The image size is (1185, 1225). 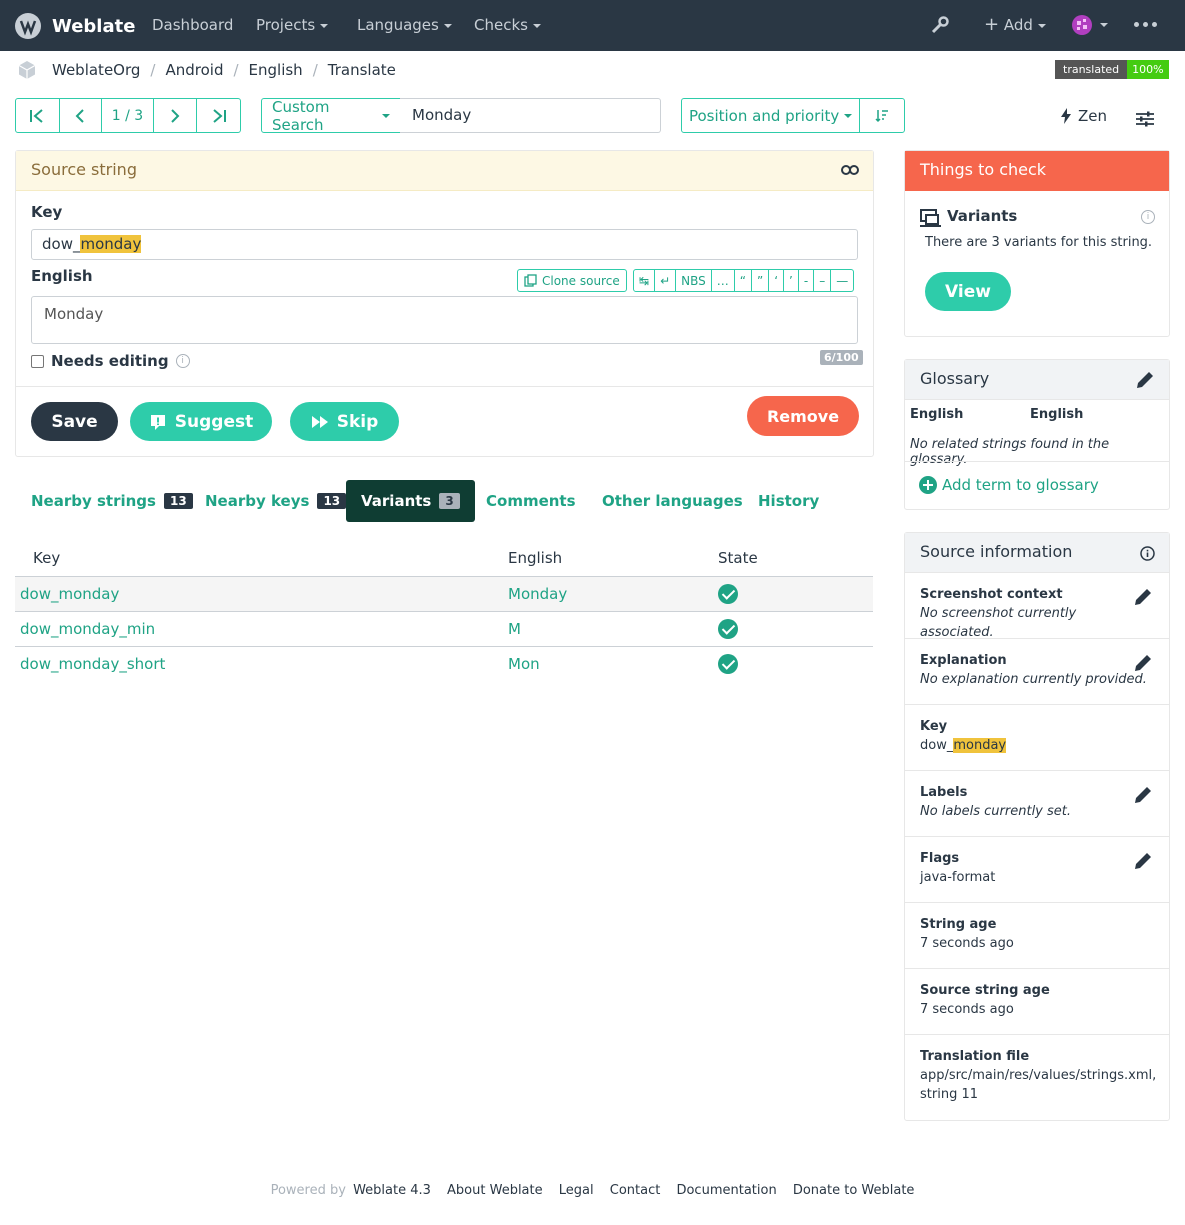 I want to click on tab-label: Other languages, so click(x=672, y=501).